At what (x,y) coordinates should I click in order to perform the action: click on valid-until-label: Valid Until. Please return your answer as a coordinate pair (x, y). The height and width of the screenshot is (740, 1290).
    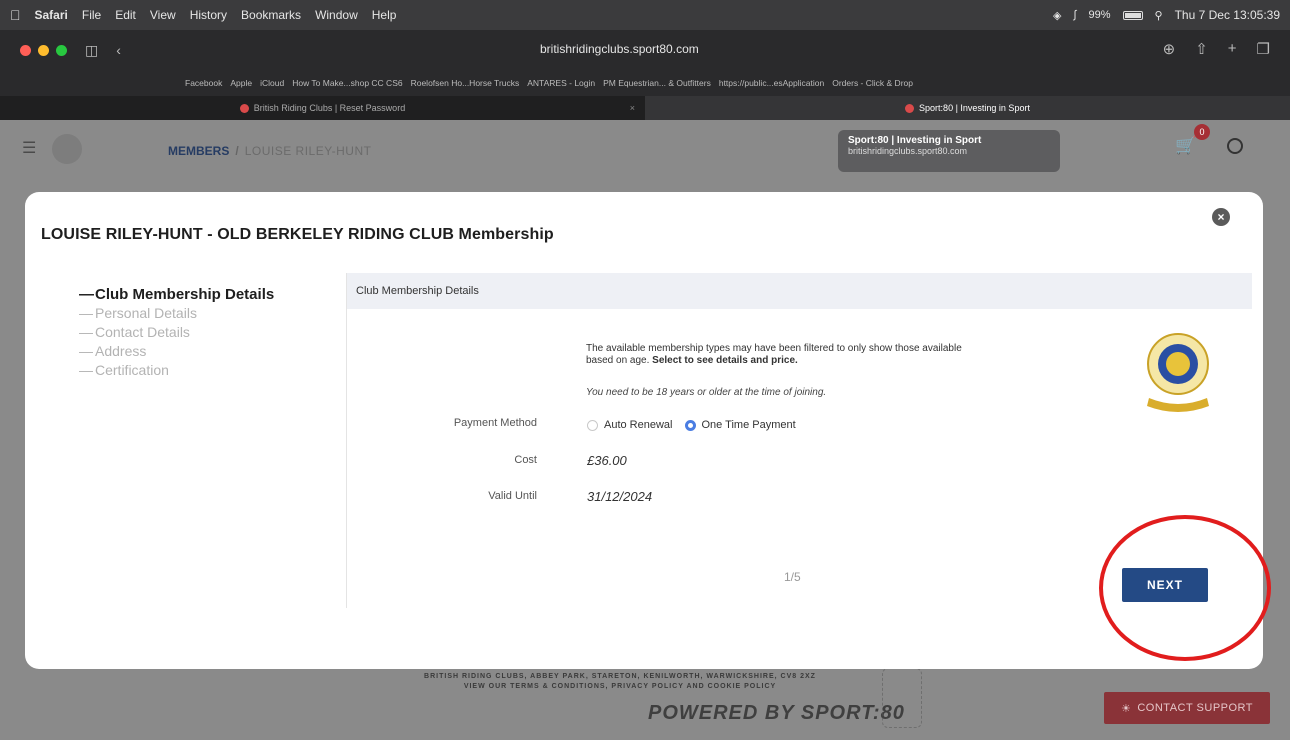
    Looking at the image, I should click on (512, 496).